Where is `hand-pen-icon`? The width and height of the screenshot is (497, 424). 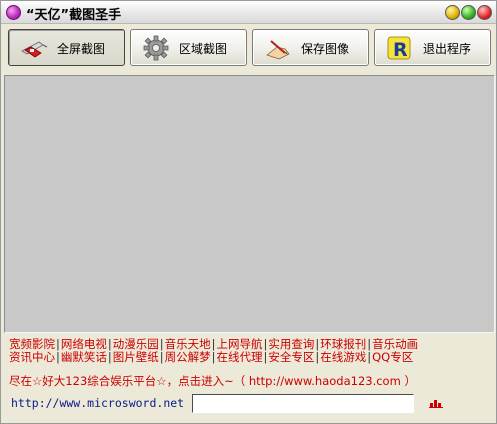 hand-pen-icon is located at coordinates (278, 48).